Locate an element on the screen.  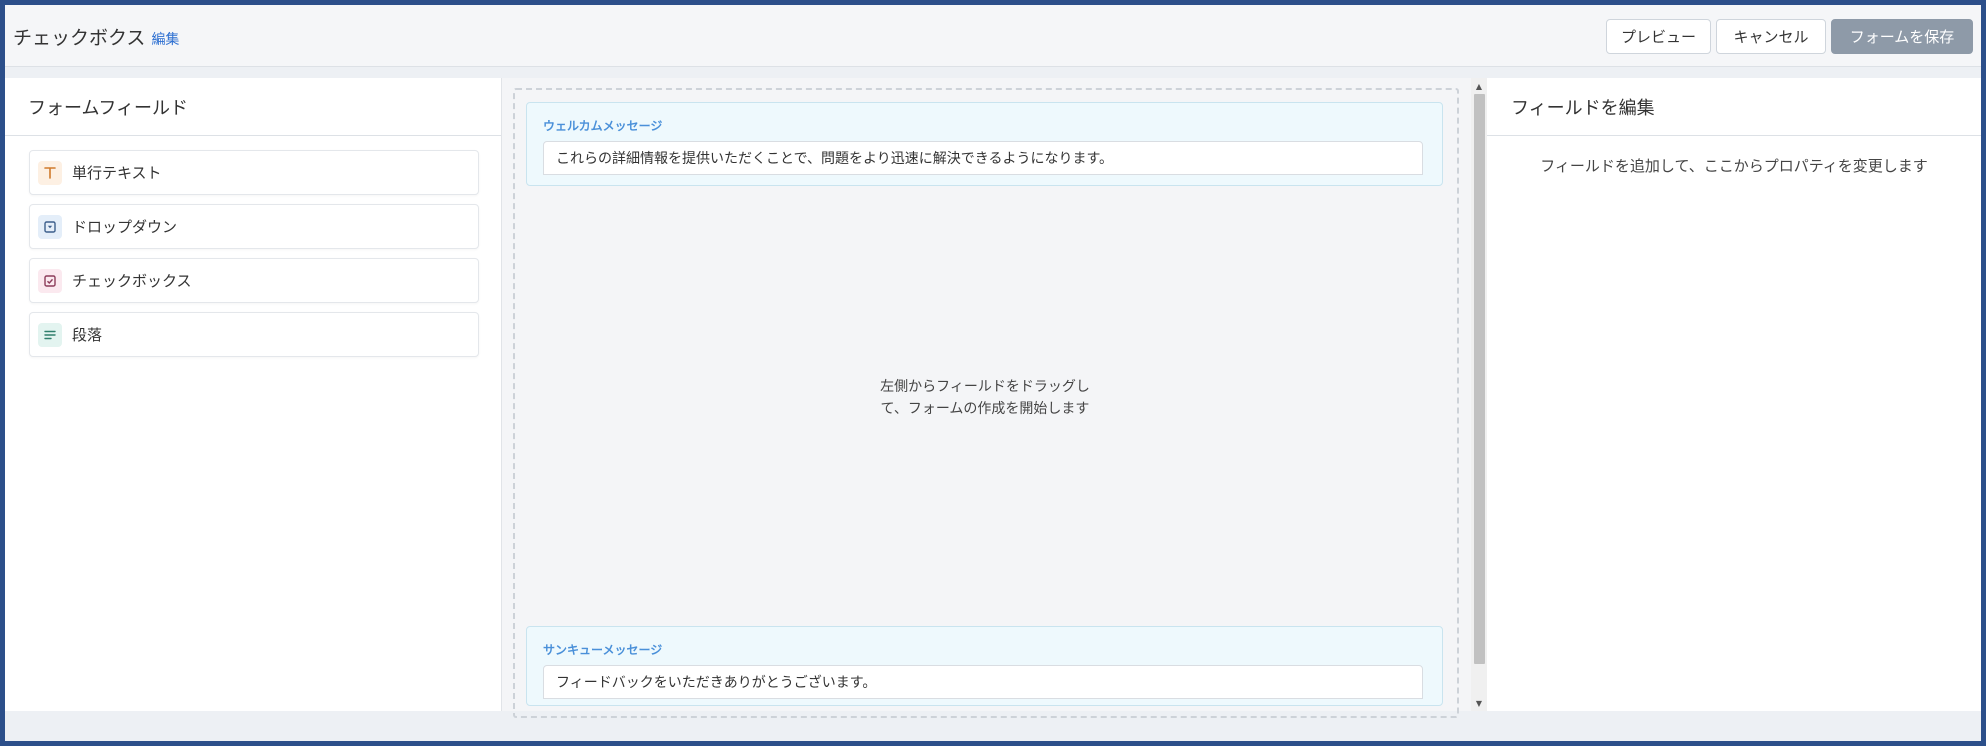
drop-hint-text: 左側からフィールドをドラッグして、フォームの作成を開始します is located at coordinates (985, 398).